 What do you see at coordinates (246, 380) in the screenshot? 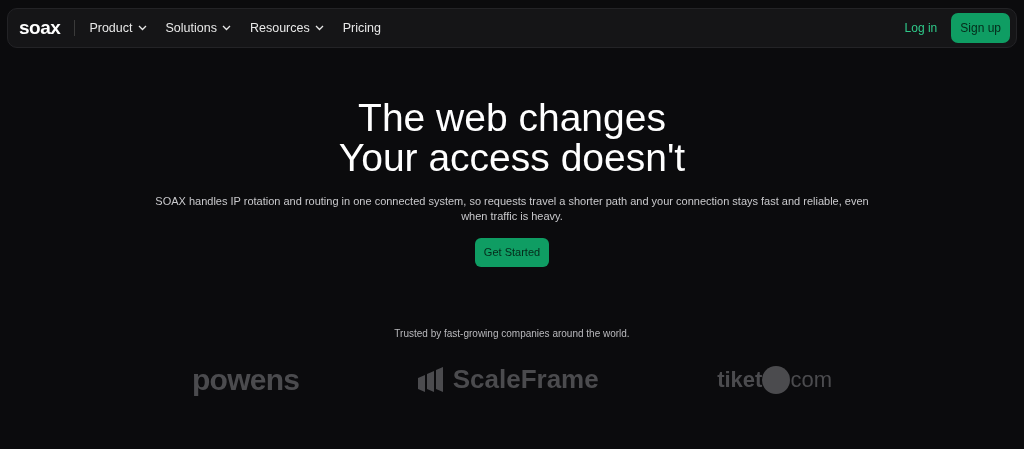
I see `powens-logo: powens` at bounding box center [246, 380].